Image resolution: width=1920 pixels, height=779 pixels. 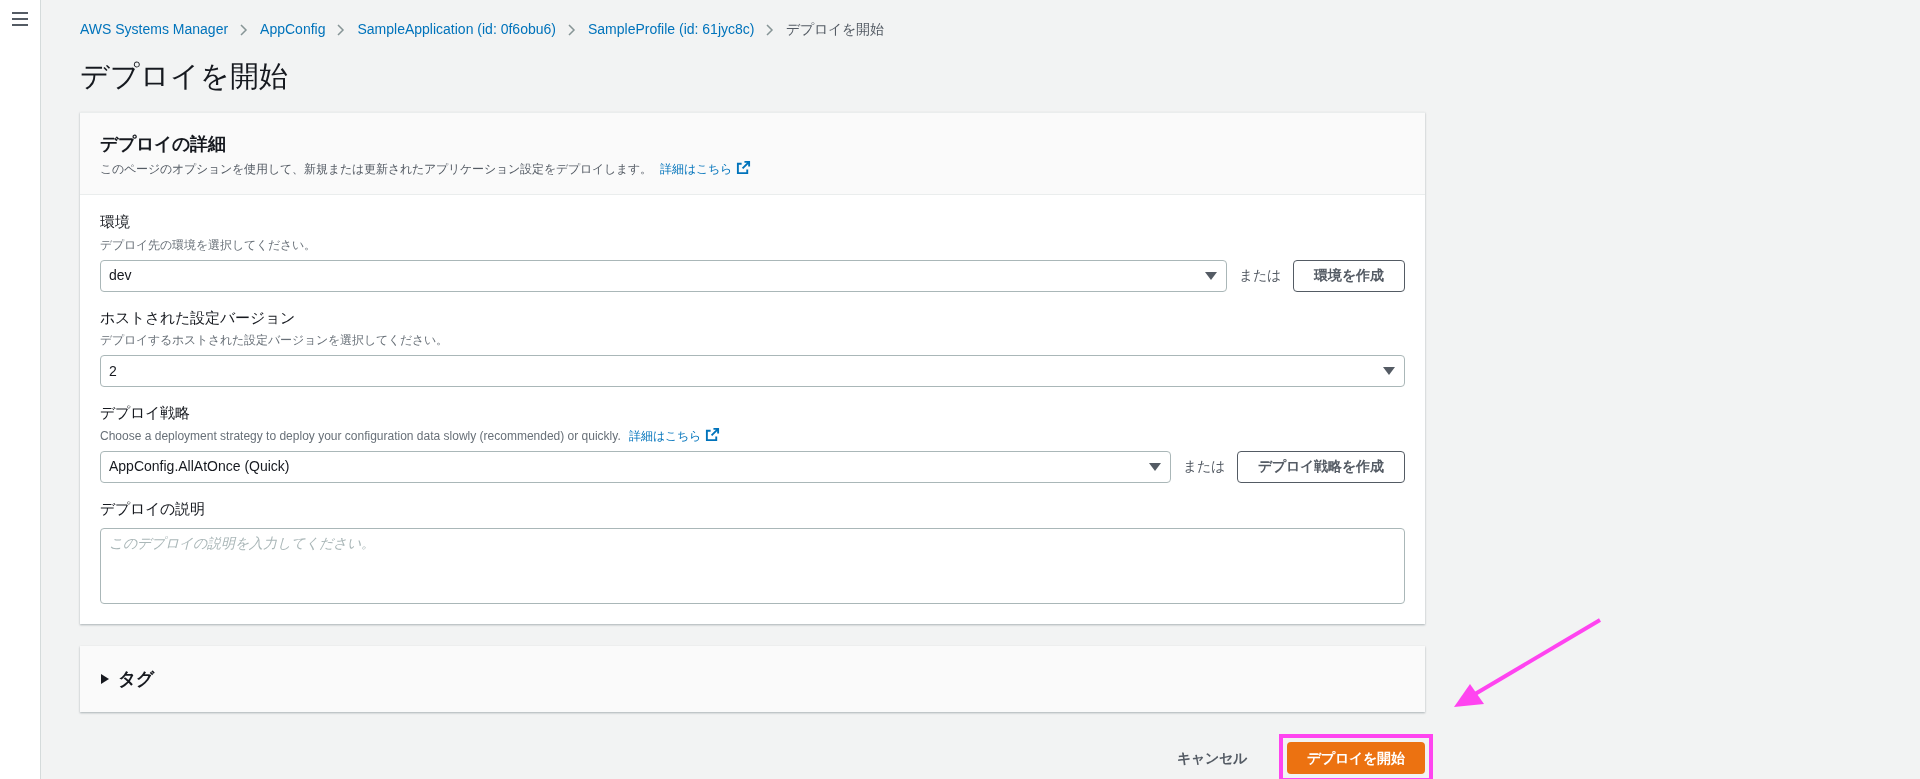 I want to click on cancel-button: キャンセル, so click(x=1212, y=758).